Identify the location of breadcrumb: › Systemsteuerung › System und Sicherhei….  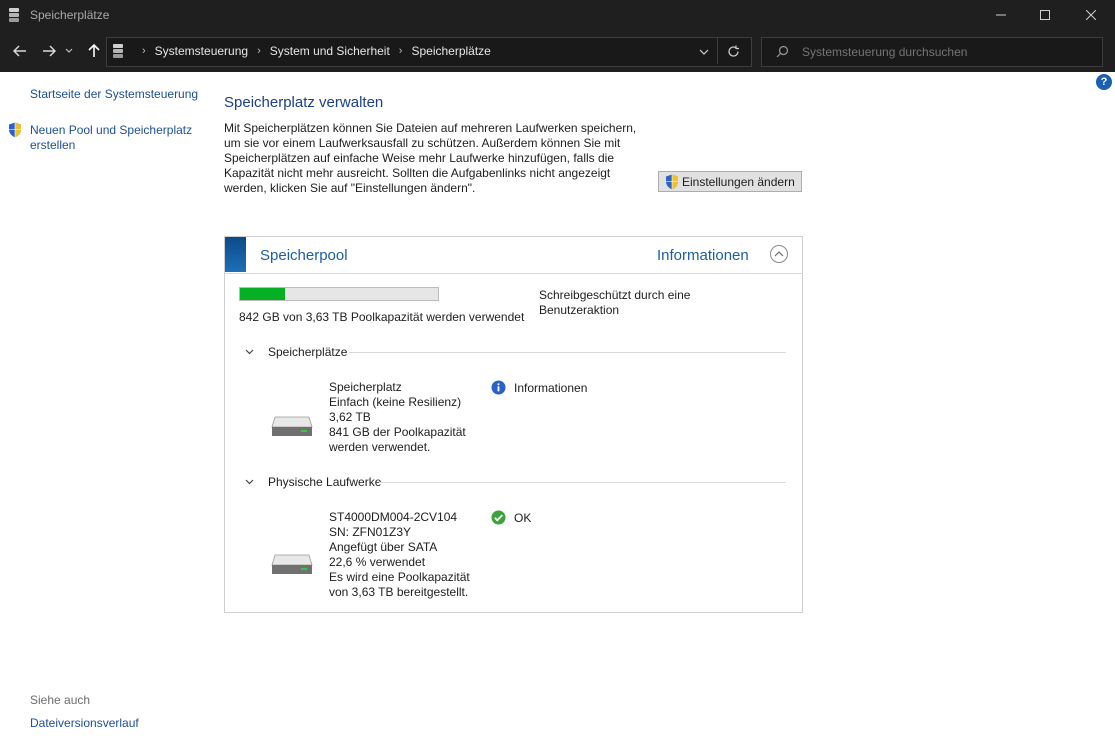
(312, 51).